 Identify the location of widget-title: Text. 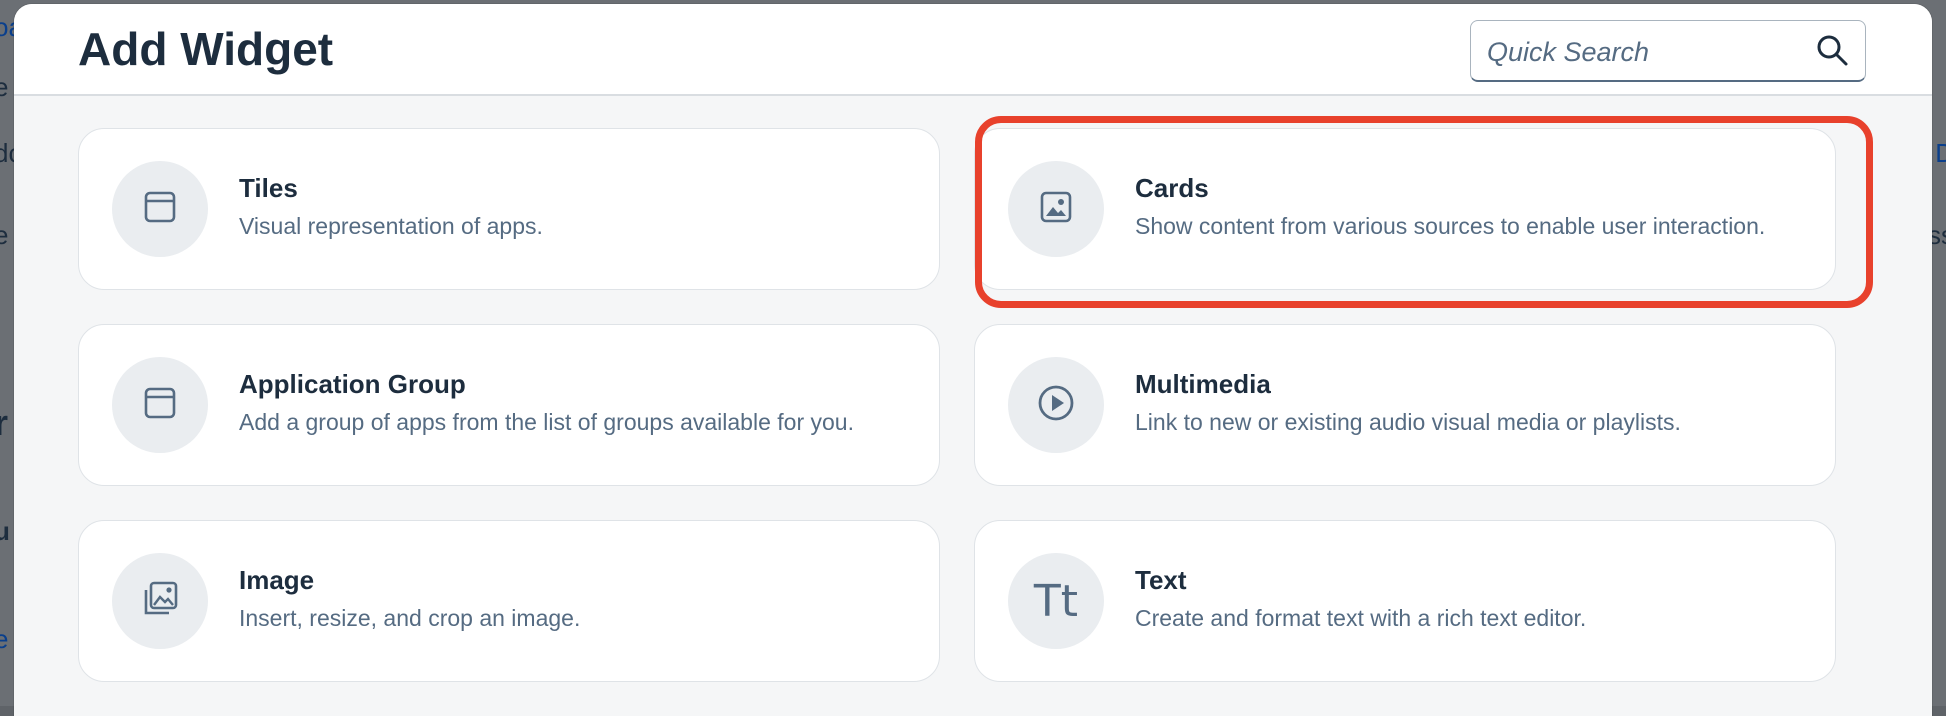
(1161, 580).